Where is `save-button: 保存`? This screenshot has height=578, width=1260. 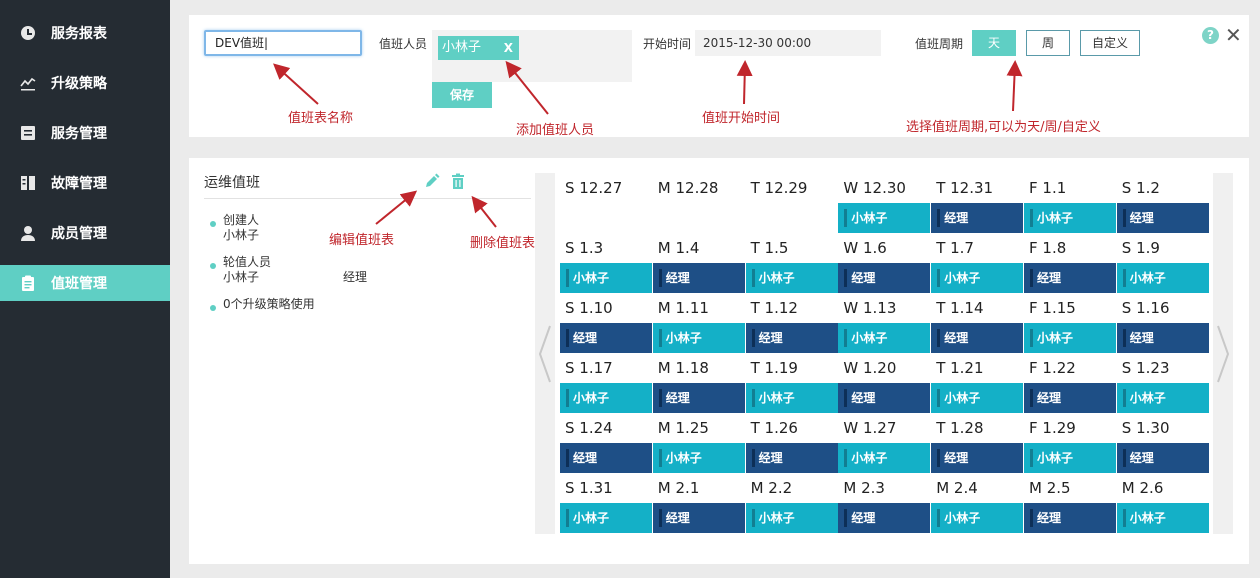
save-button: 保存 is located at coordinates (462, 95).